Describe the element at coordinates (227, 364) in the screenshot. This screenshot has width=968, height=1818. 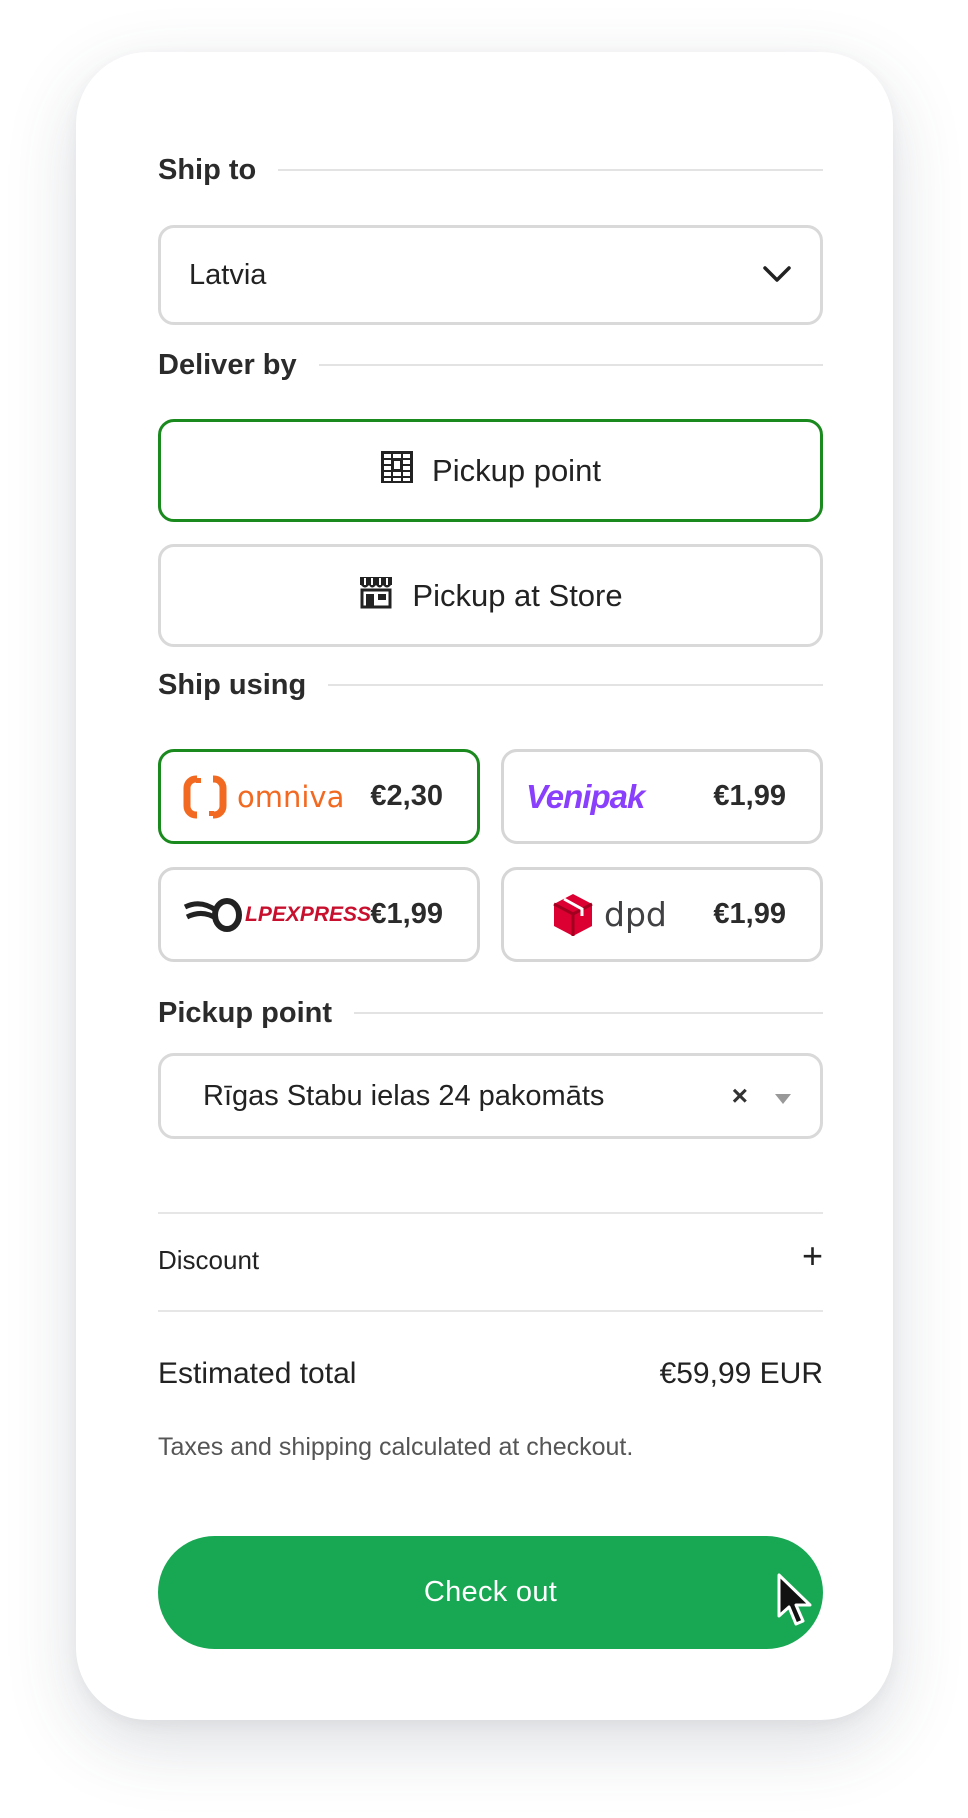
I see `deliver-by-title: Deliver by` at that location.